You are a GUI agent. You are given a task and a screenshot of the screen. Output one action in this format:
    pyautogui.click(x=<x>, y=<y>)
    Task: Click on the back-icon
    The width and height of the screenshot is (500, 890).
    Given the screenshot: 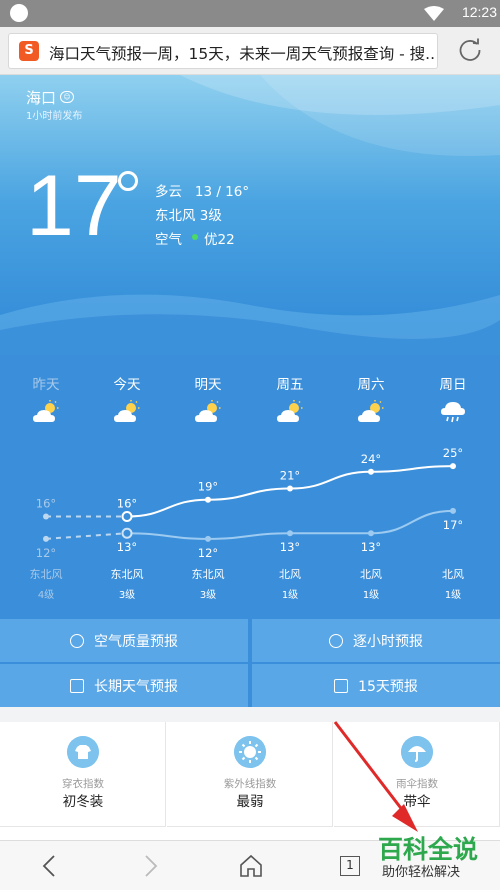 What is the action you would take?
    pyautogui.click(x=50, y=866)
    